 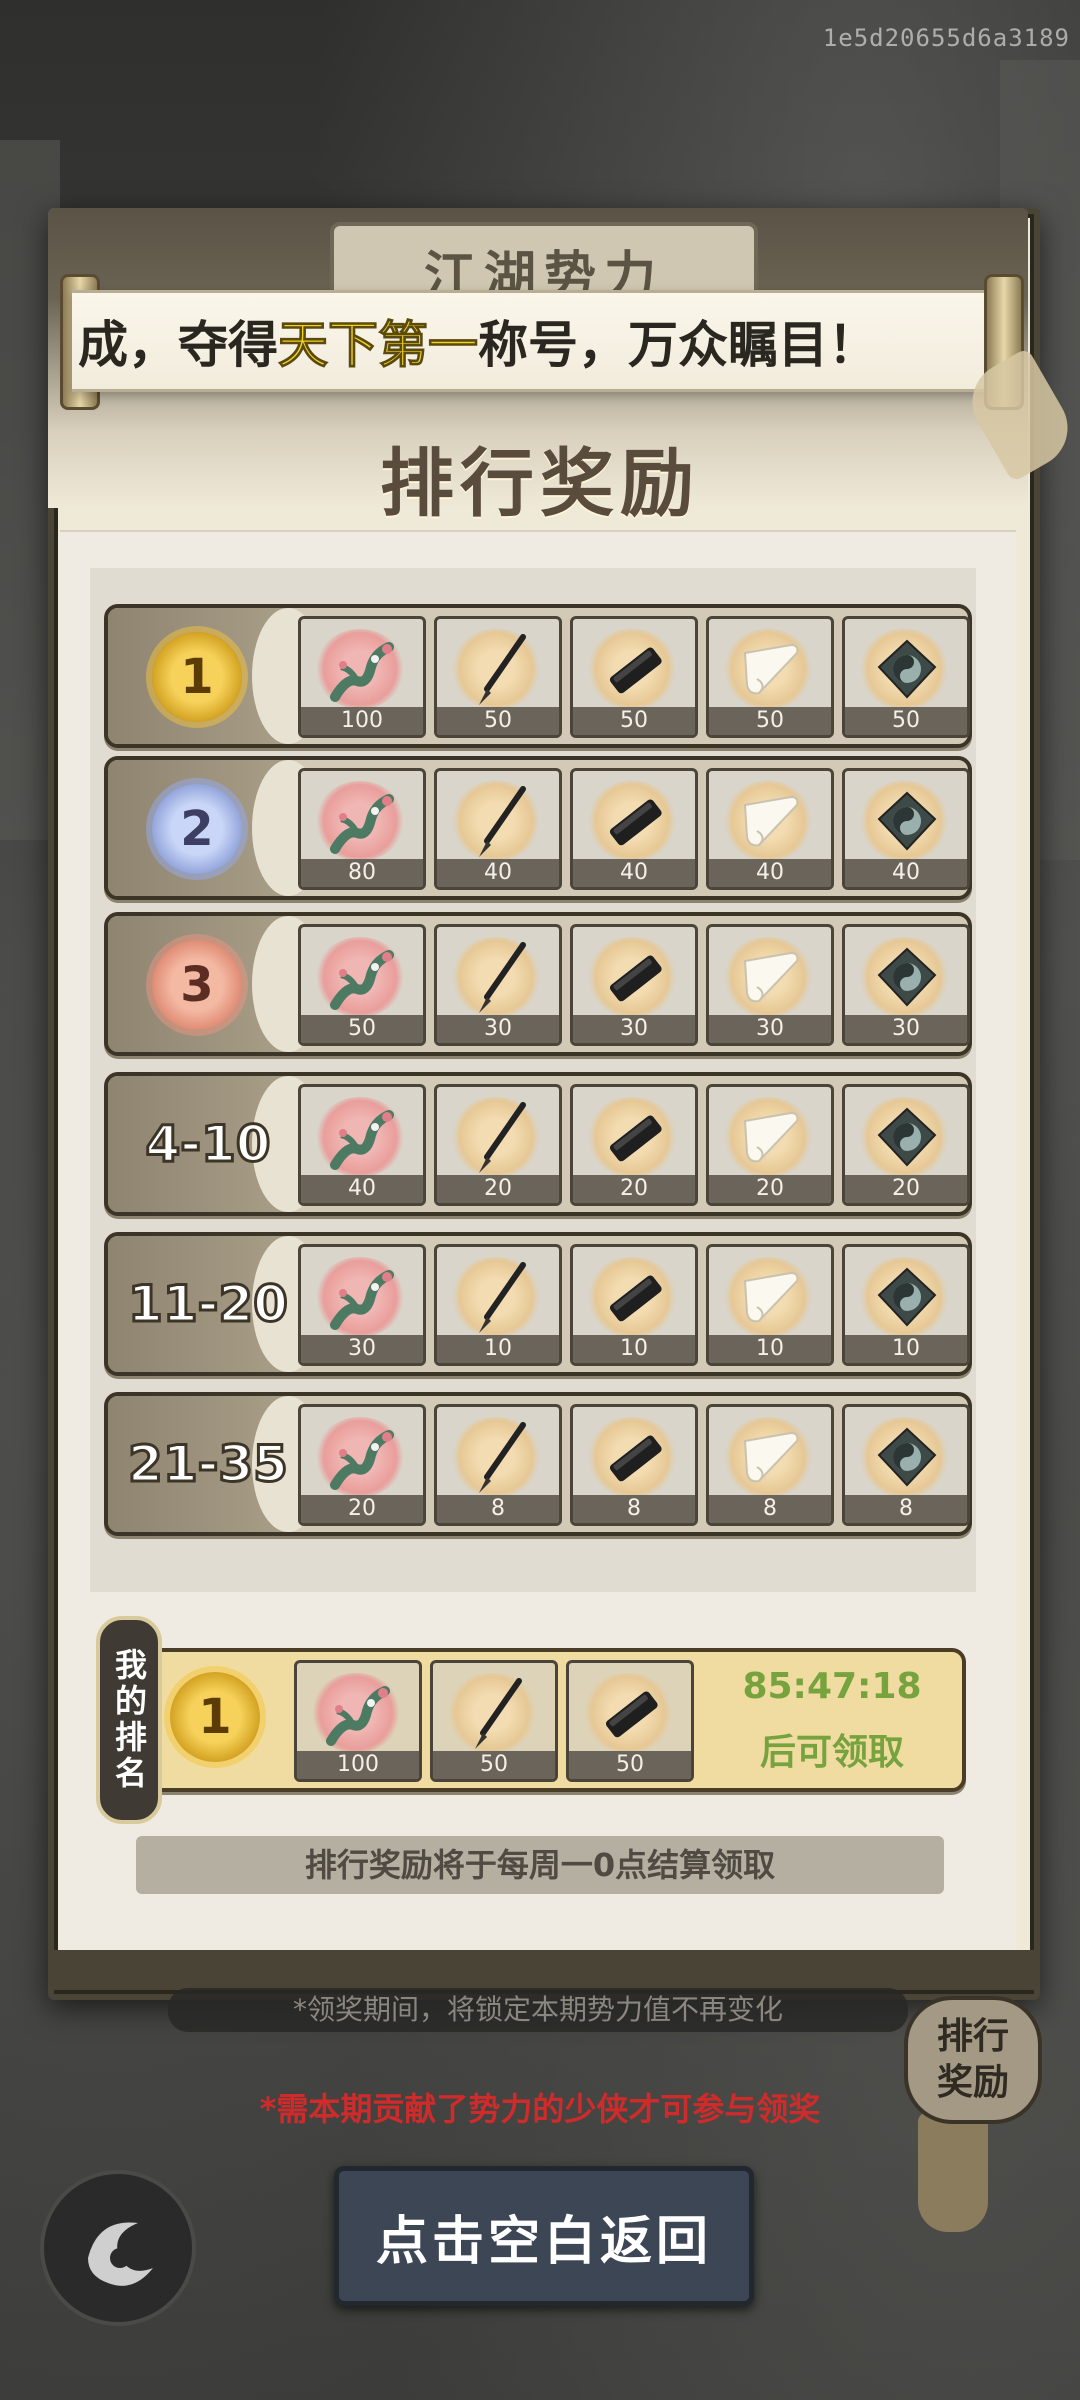 I want to click on tap-blank-to-return-button: 点击空白返回, so click(x=544, y=2236).